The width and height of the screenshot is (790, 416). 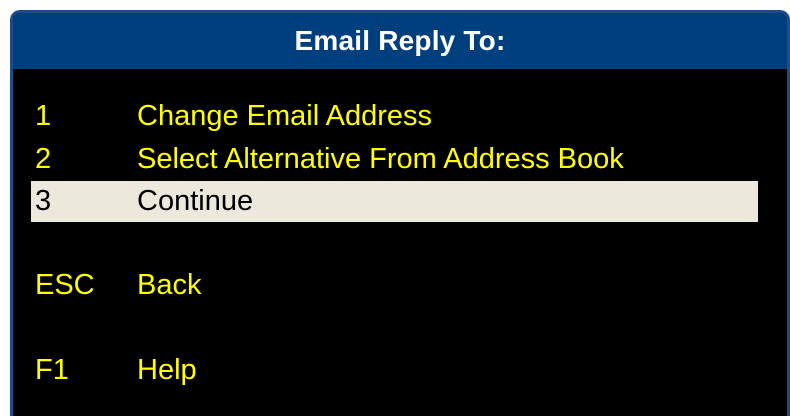 I want to click on menu-item-label: Help, so click(x=167, y=370).